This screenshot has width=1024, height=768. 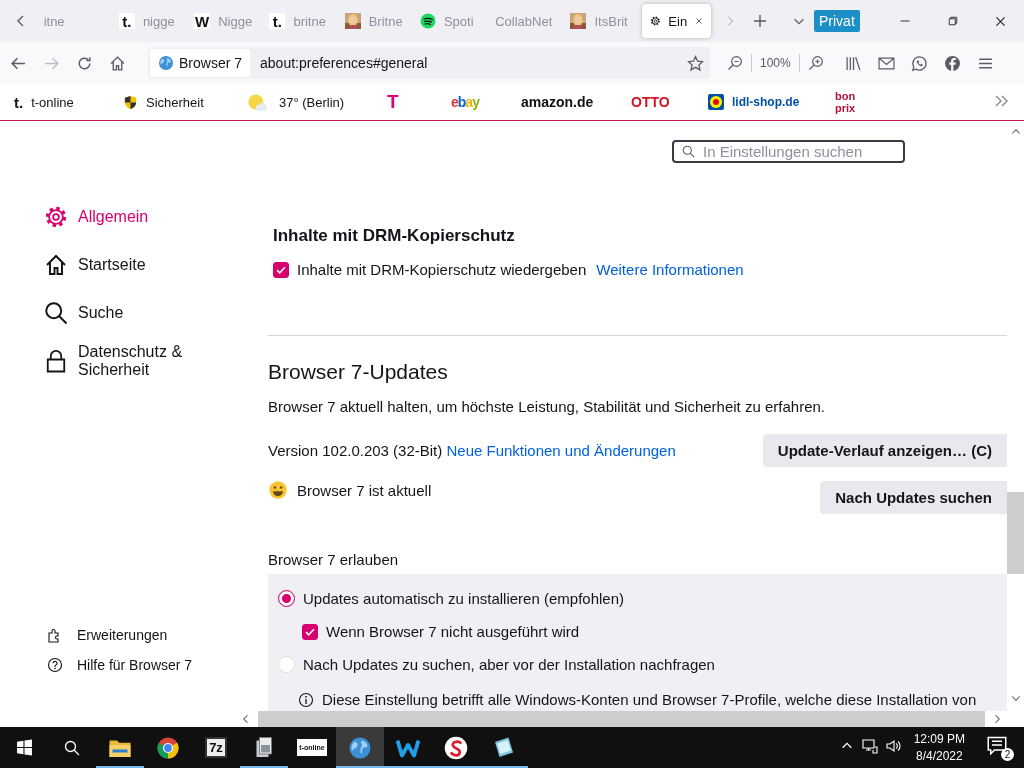 I want to click on version-text: Version 102.0.203 (32-Bit) Neue Funktionen und Änderungen, so click(x=472, y=450).